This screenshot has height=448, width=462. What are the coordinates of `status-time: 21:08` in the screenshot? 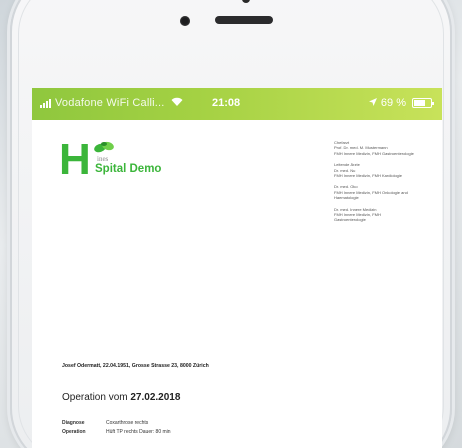 It's located at (226, 103).